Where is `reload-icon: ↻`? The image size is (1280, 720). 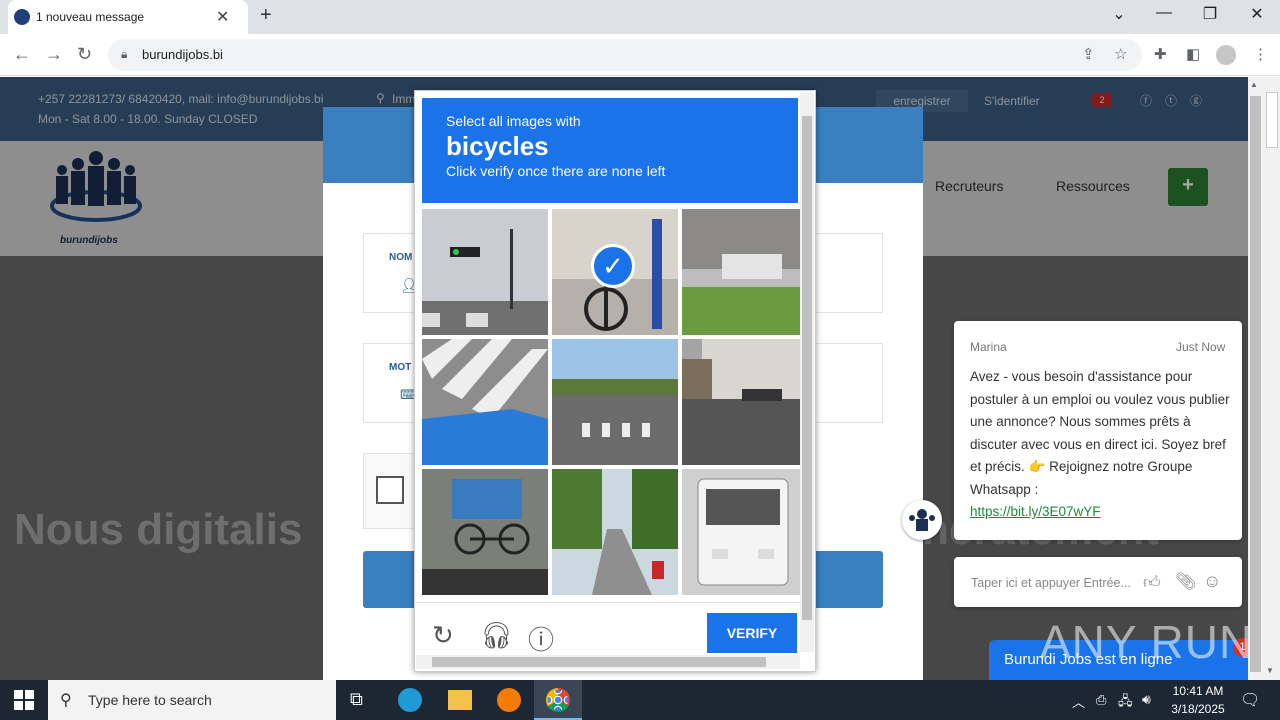 reload-icon: ↻ is located at coordinates (84, 54).